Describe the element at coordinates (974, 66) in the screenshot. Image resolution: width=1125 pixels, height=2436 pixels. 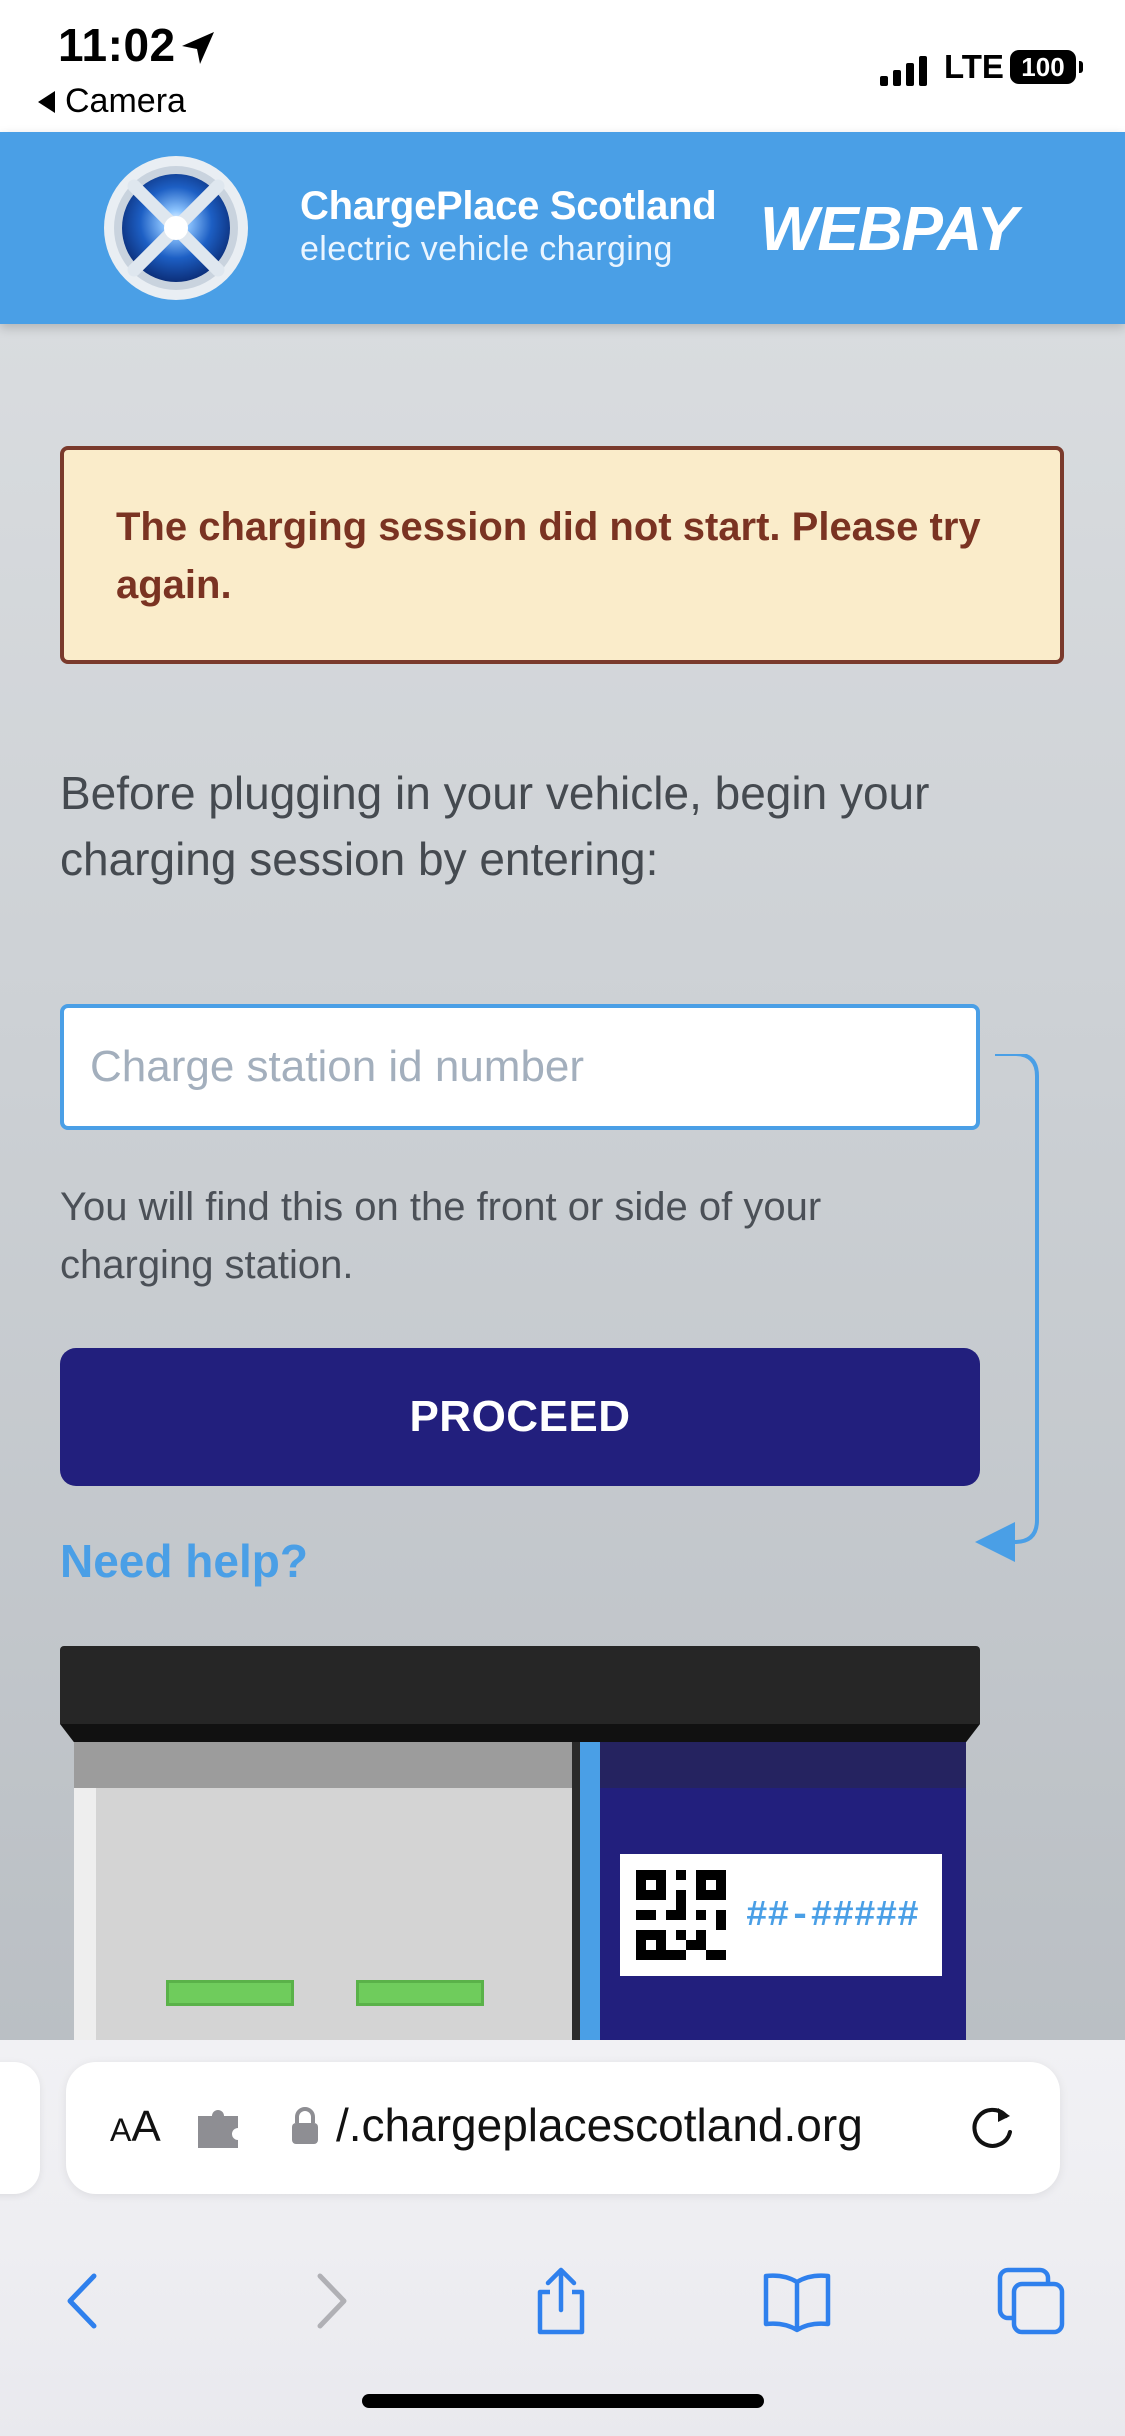
I see `network-label: LTE` at that location.